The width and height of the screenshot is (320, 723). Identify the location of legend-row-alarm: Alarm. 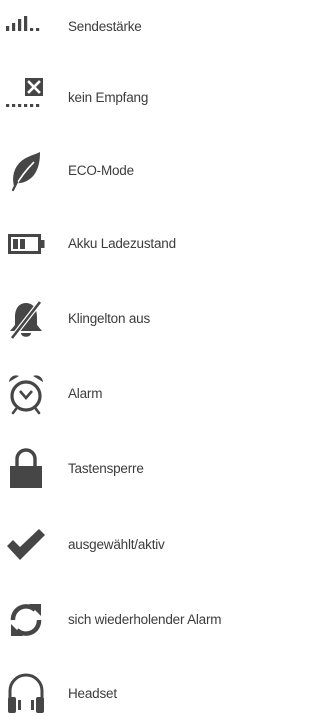
(125, 394).